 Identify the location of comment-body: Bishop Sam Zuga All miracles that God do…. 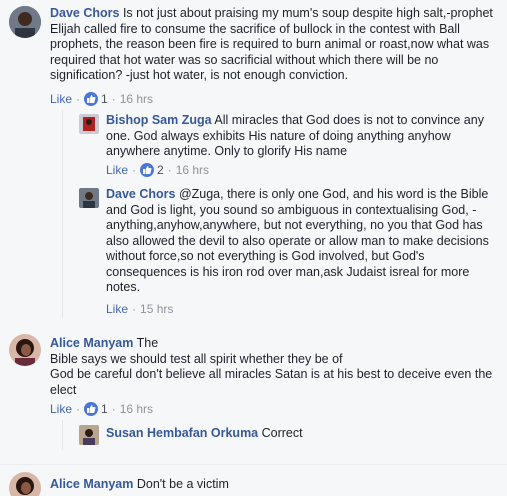
(304, 136).